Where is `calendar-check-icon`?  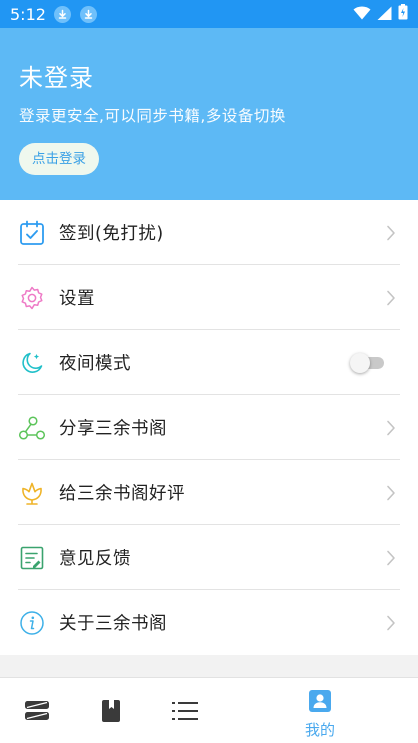
calendar-check-icon is located at coordinates (32, 233).